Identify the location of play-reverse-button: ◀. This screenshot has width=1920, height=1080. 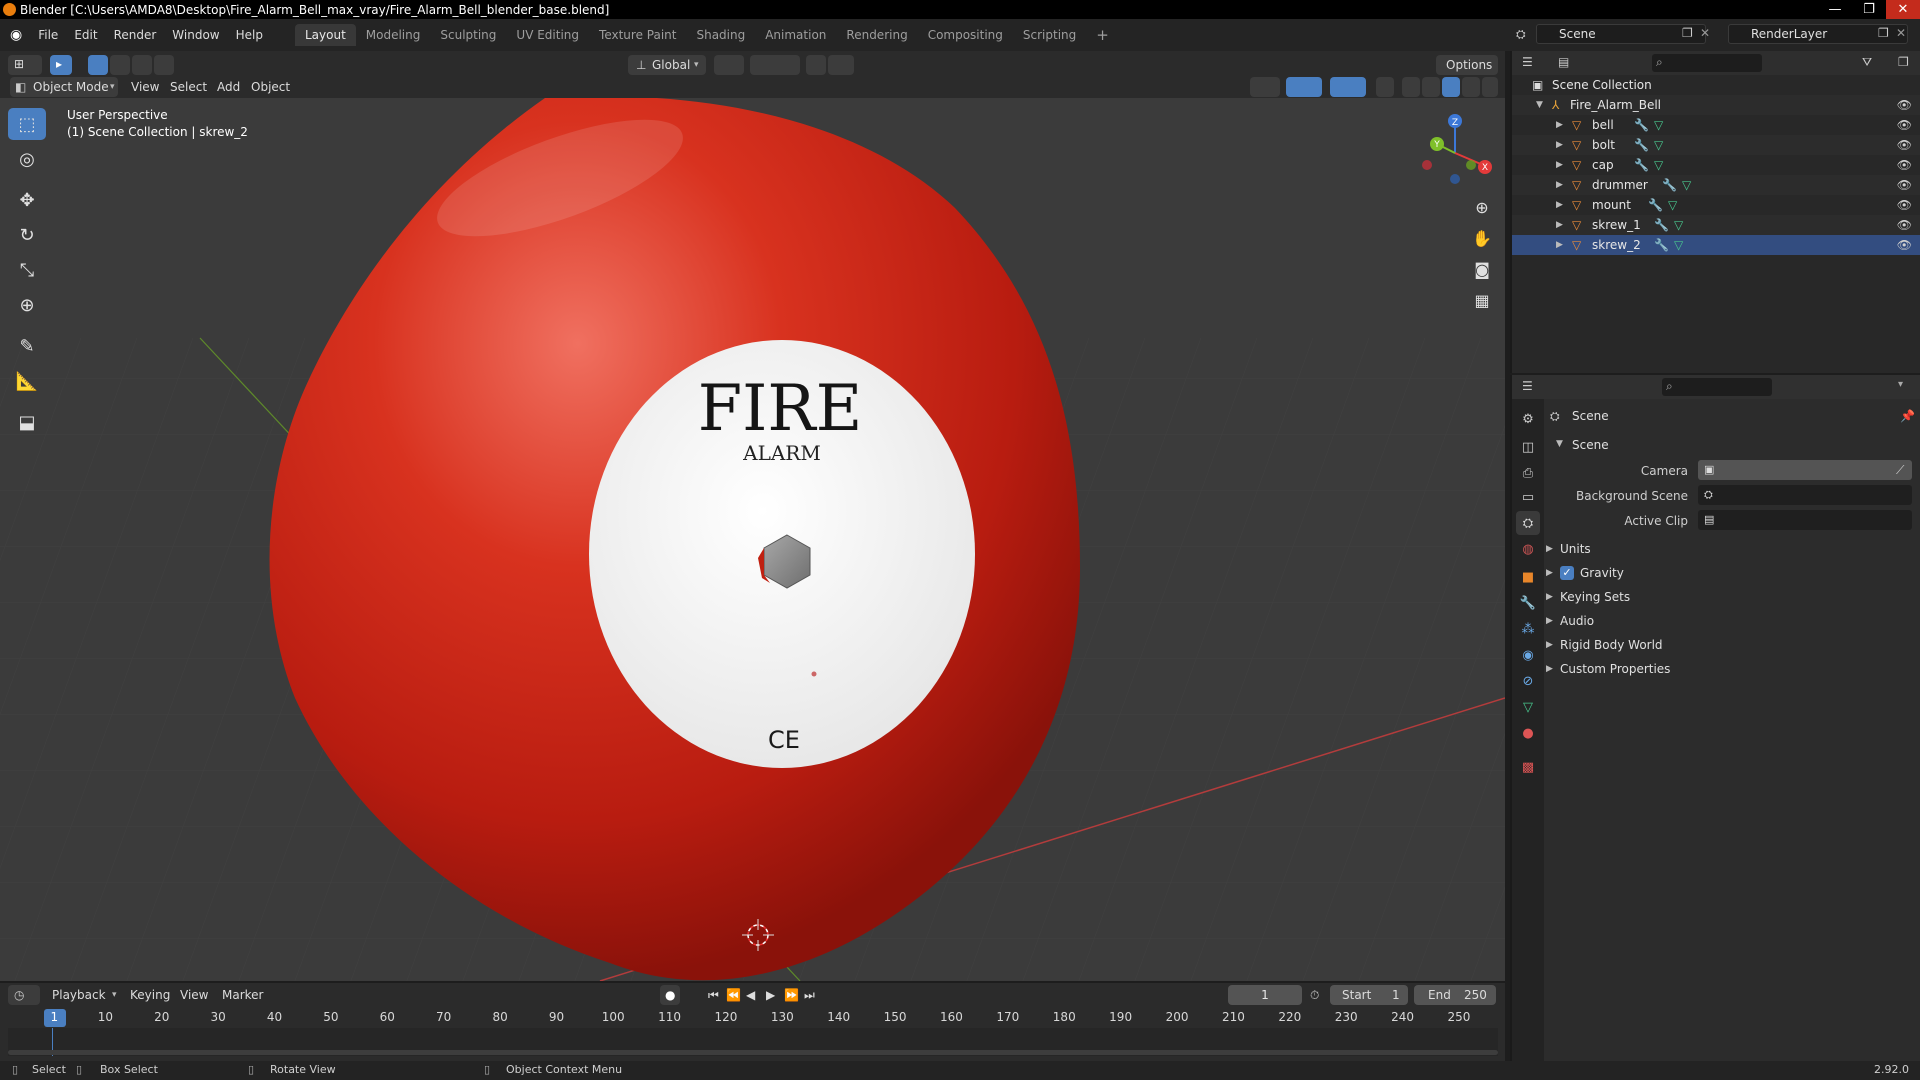
(750, 995).